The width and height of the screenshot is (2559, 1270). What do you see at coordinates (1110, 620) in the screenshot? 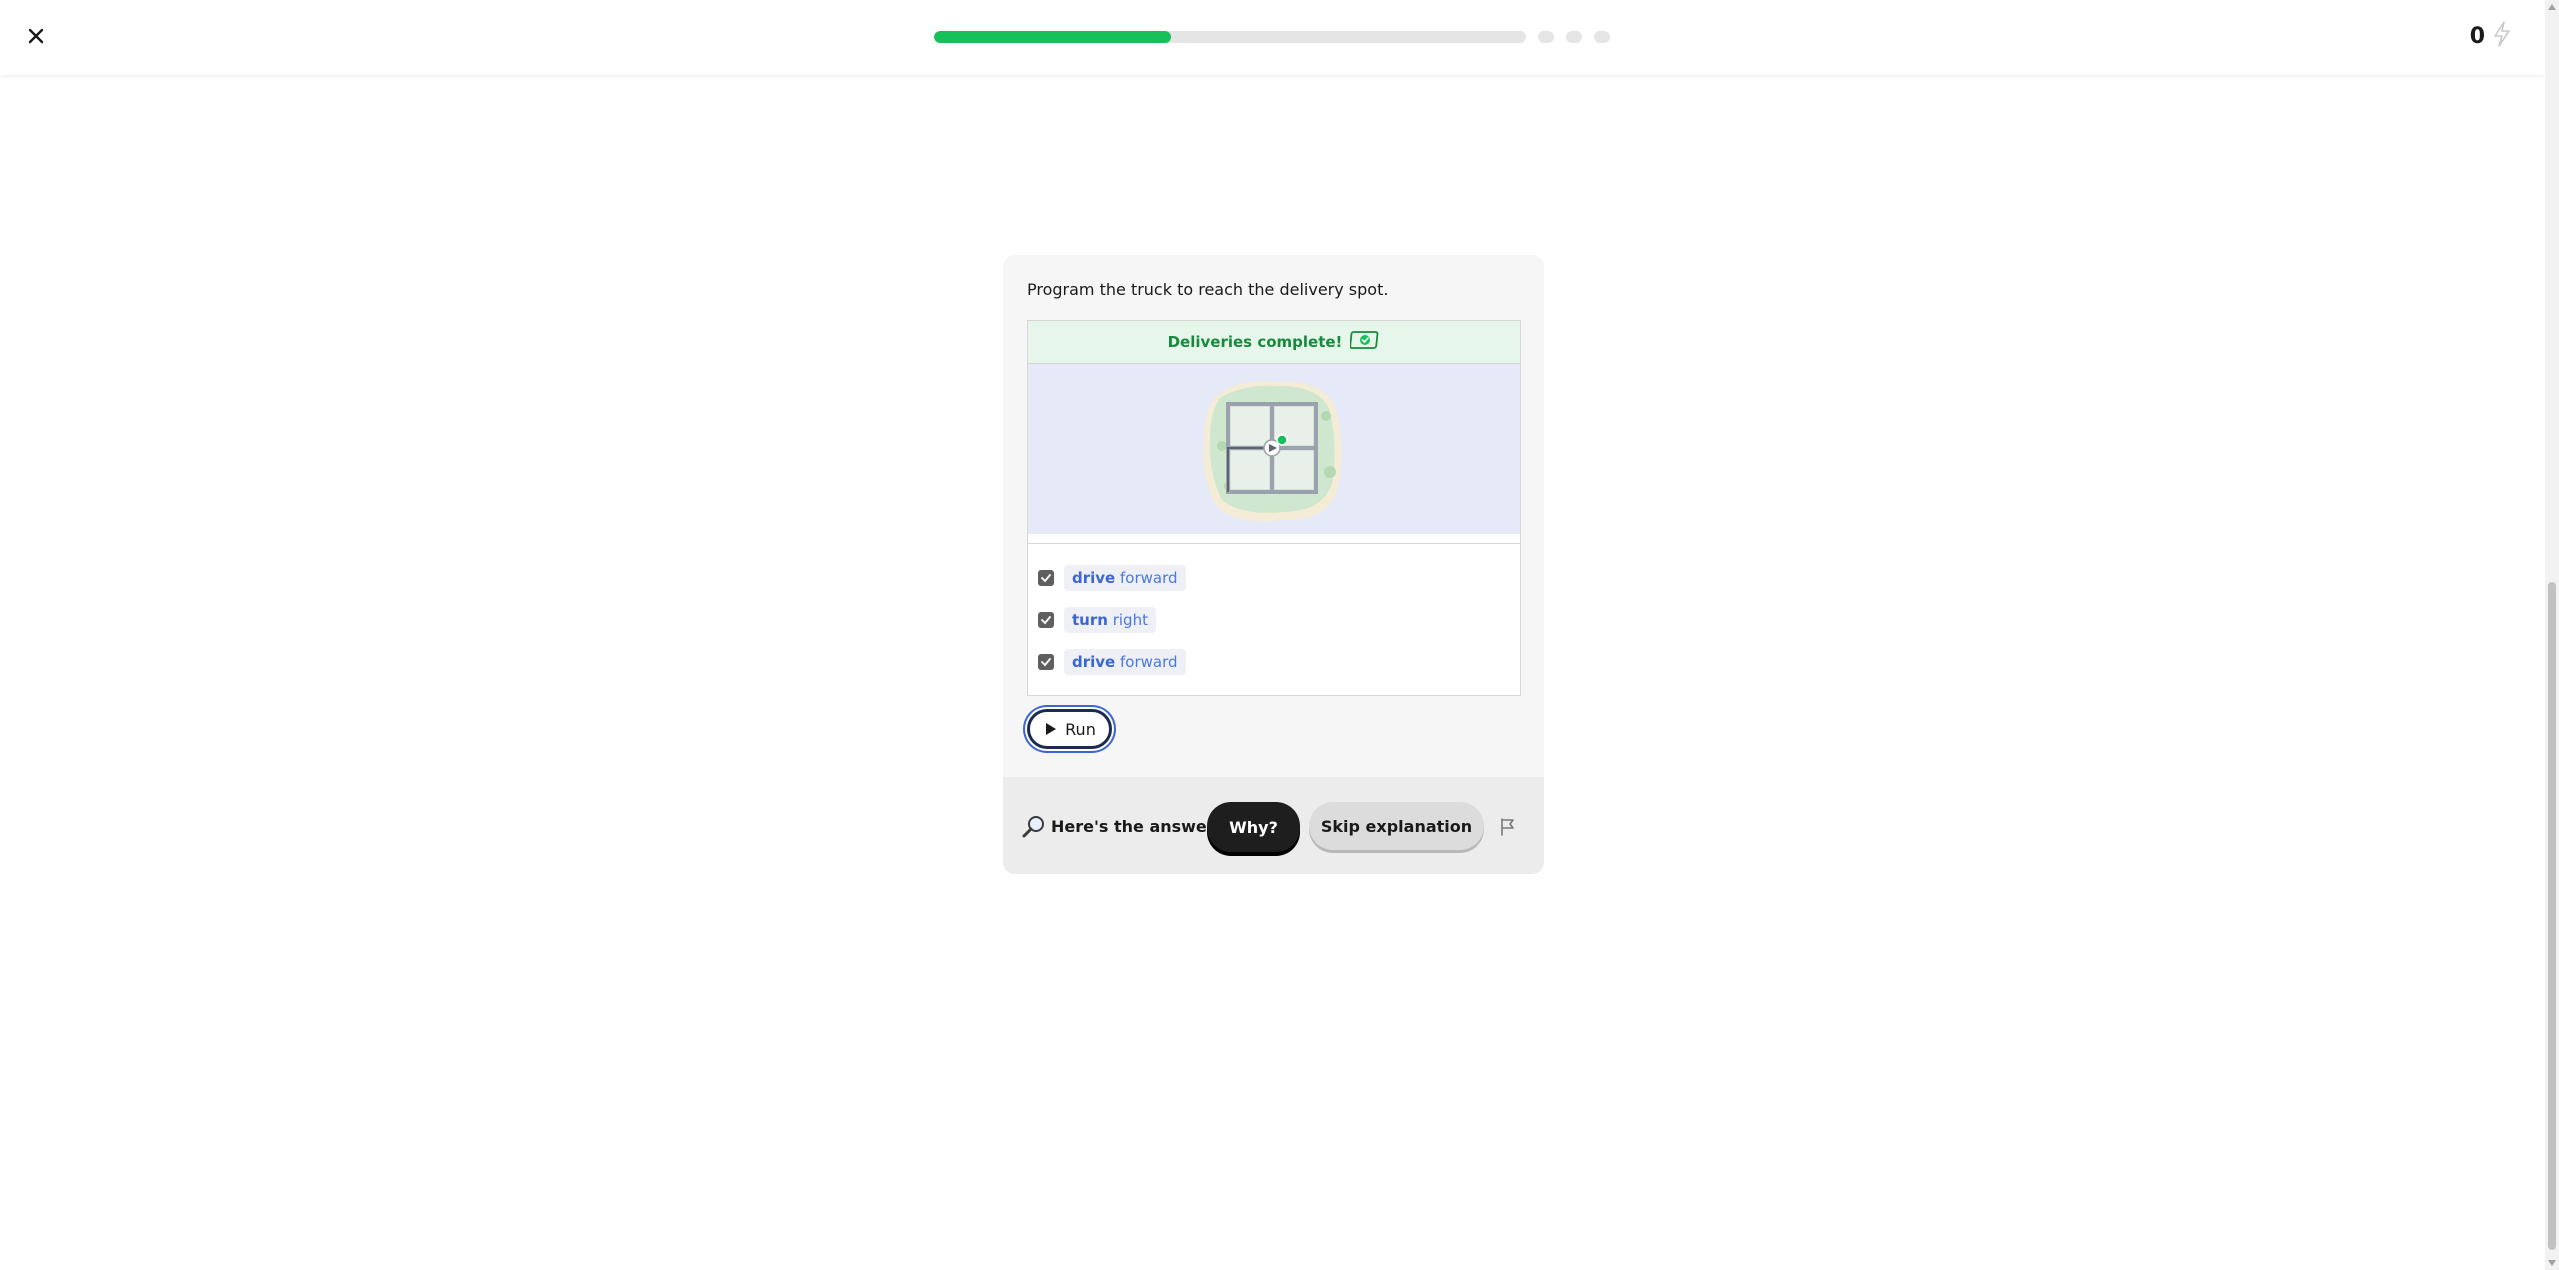
I see `command-chip: turn right` at bounding box center [1110, 620].